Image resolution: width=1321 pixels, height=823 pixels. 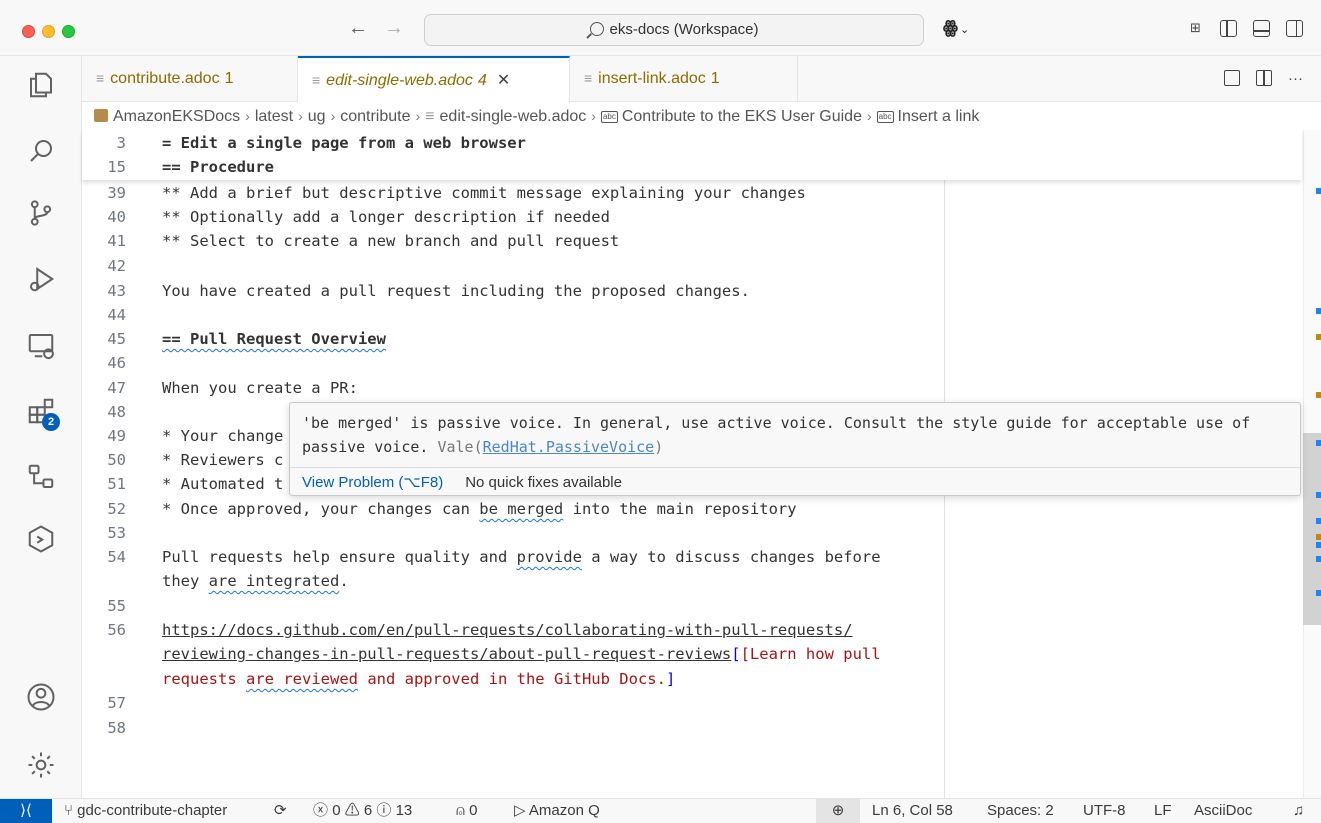 What do you see at coordinates (652, 78) in the screenshot?
I see `tab-label: insert-link.adoc` at bounding box center [652, 78].